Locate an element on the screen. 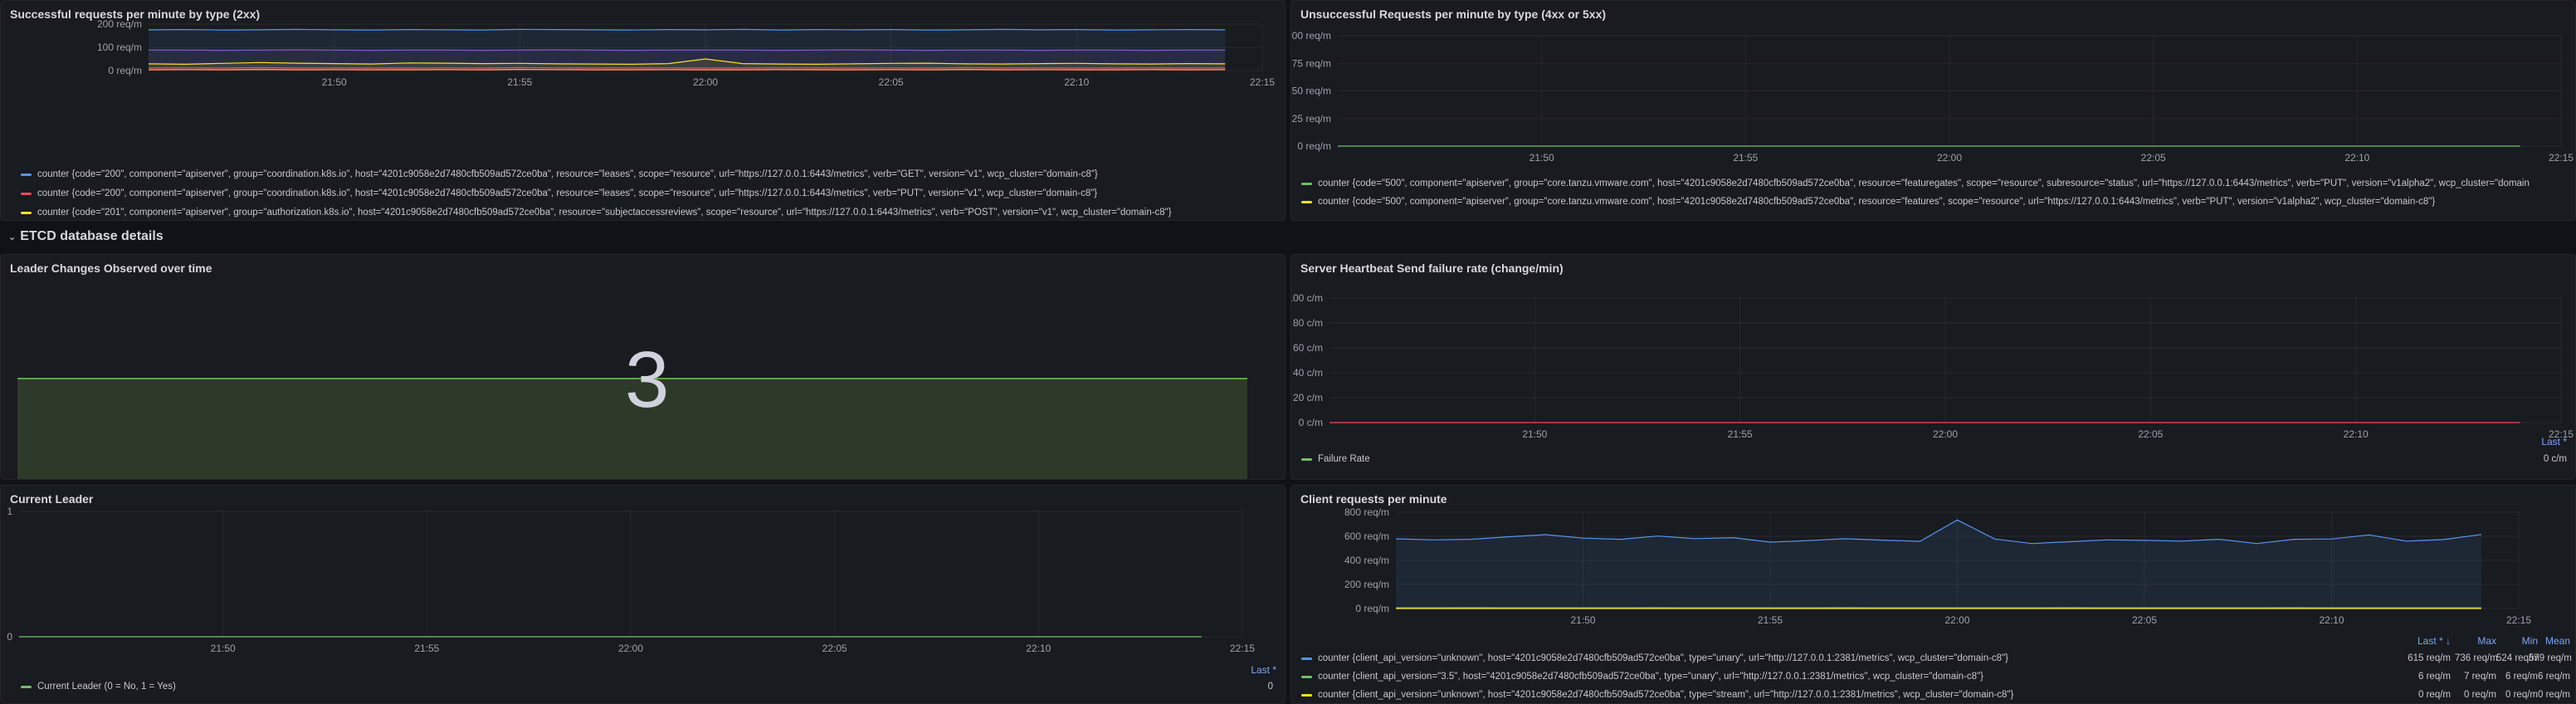 This screenshot has width=2576, height=704. legend-last-value: 615 req/m is located at coordinates (2429, 658).